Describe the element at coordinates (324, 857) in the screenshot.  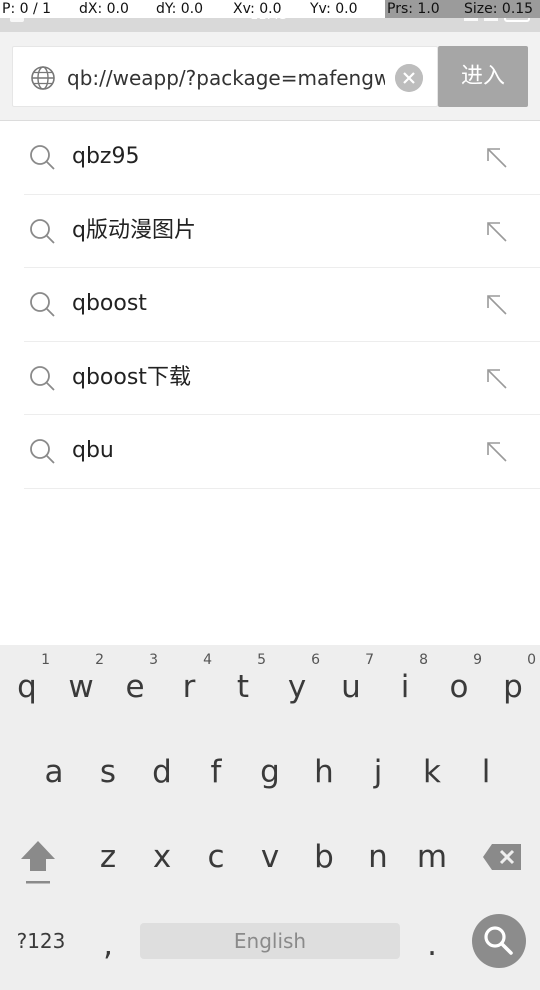
I see `key-b: b` at that location.